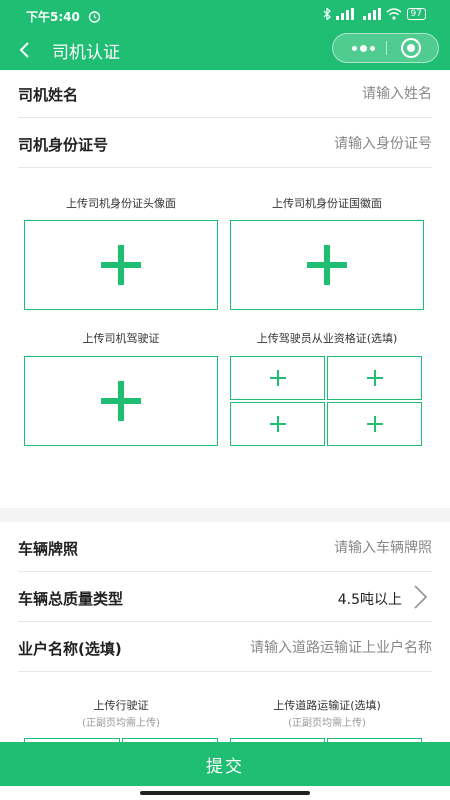  Describe the element at coordinates (121, 705) in the screenshot. I see `vehicle-license-upload-title: 上传行驶证` at that location.